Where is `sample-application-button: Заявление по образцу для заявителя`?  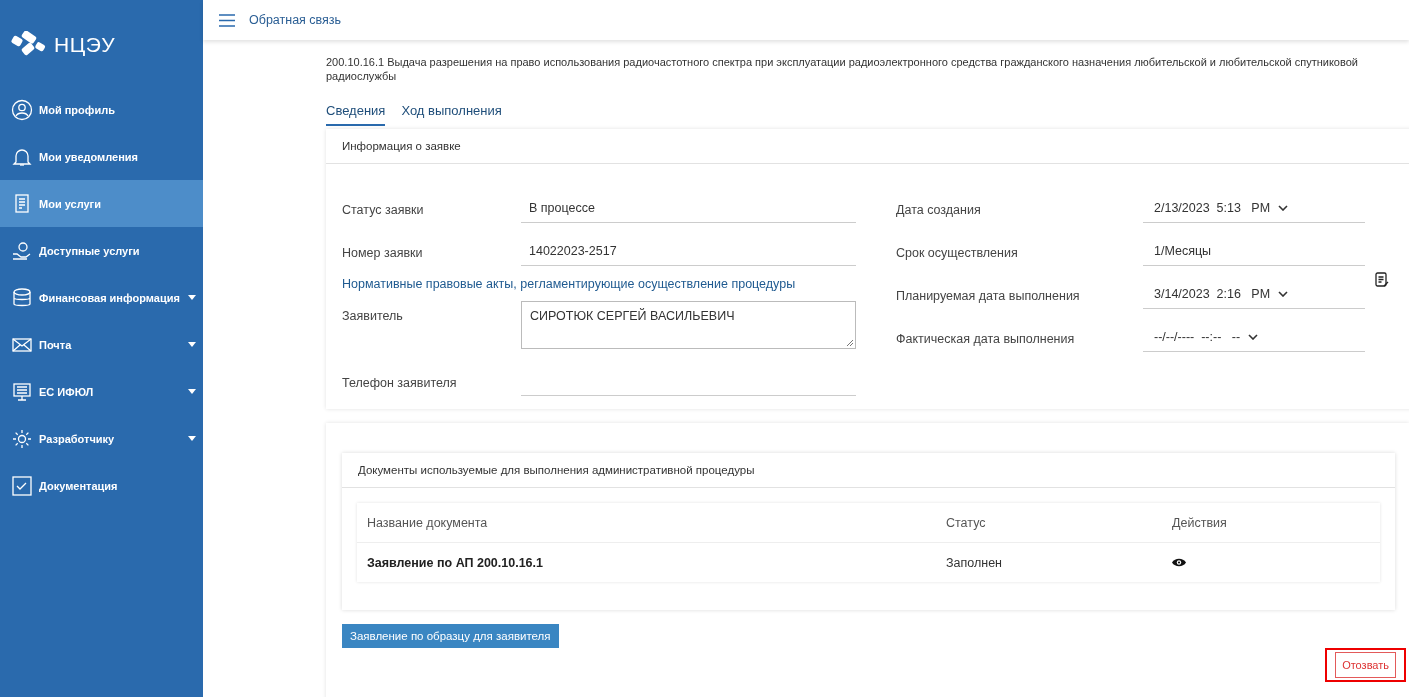
sample-application-button: Заявление по образцу для заявителя is located at coordinates (450, 636).